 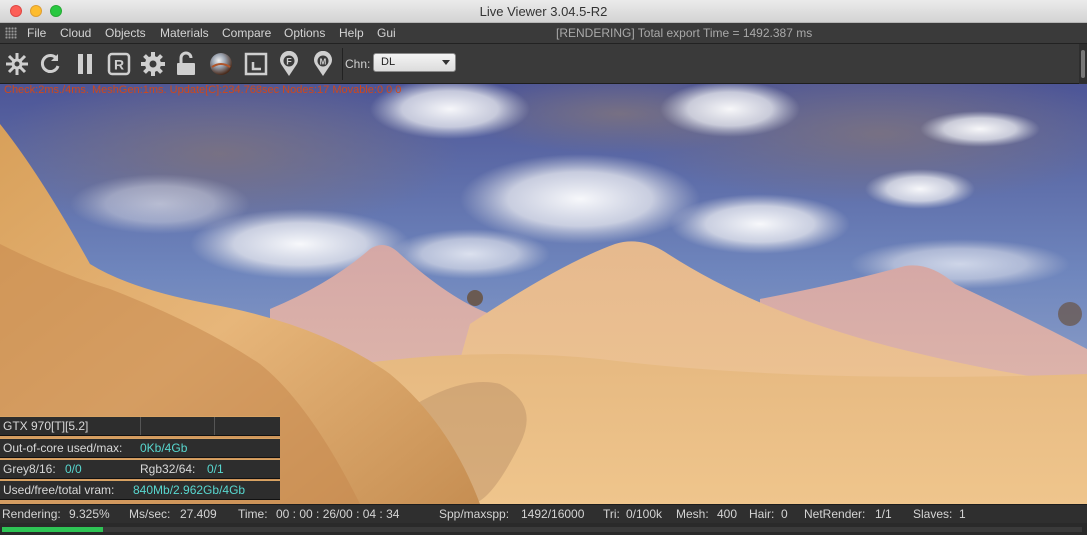 I want to click on svg-text: F, so click(x=289, y=62).